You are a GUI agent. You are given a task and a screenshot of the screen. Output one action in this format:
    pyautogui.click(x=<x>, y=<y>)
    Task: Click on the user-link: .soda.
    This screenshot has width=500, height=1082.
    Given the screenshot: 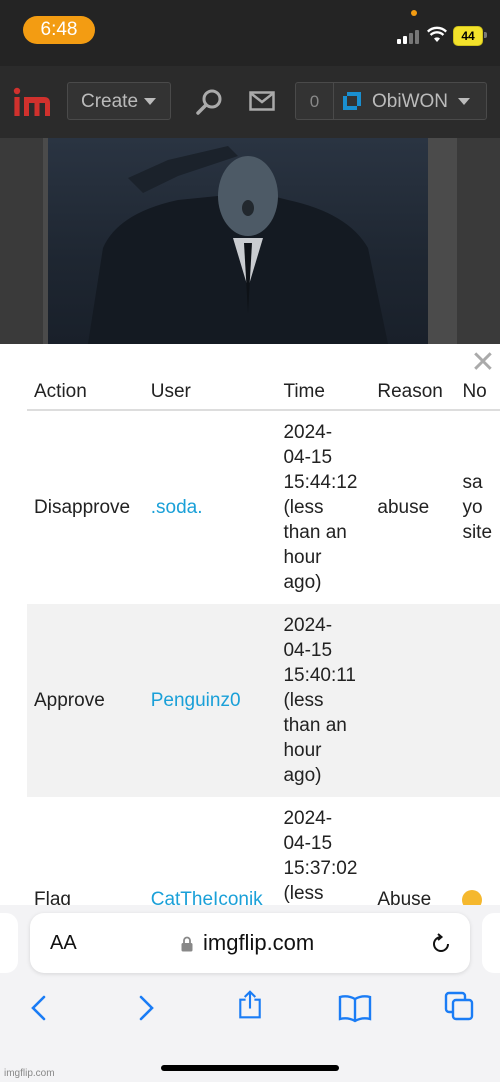 What is the action you would take?
    pyautogui.click(x=177, y=507)
    